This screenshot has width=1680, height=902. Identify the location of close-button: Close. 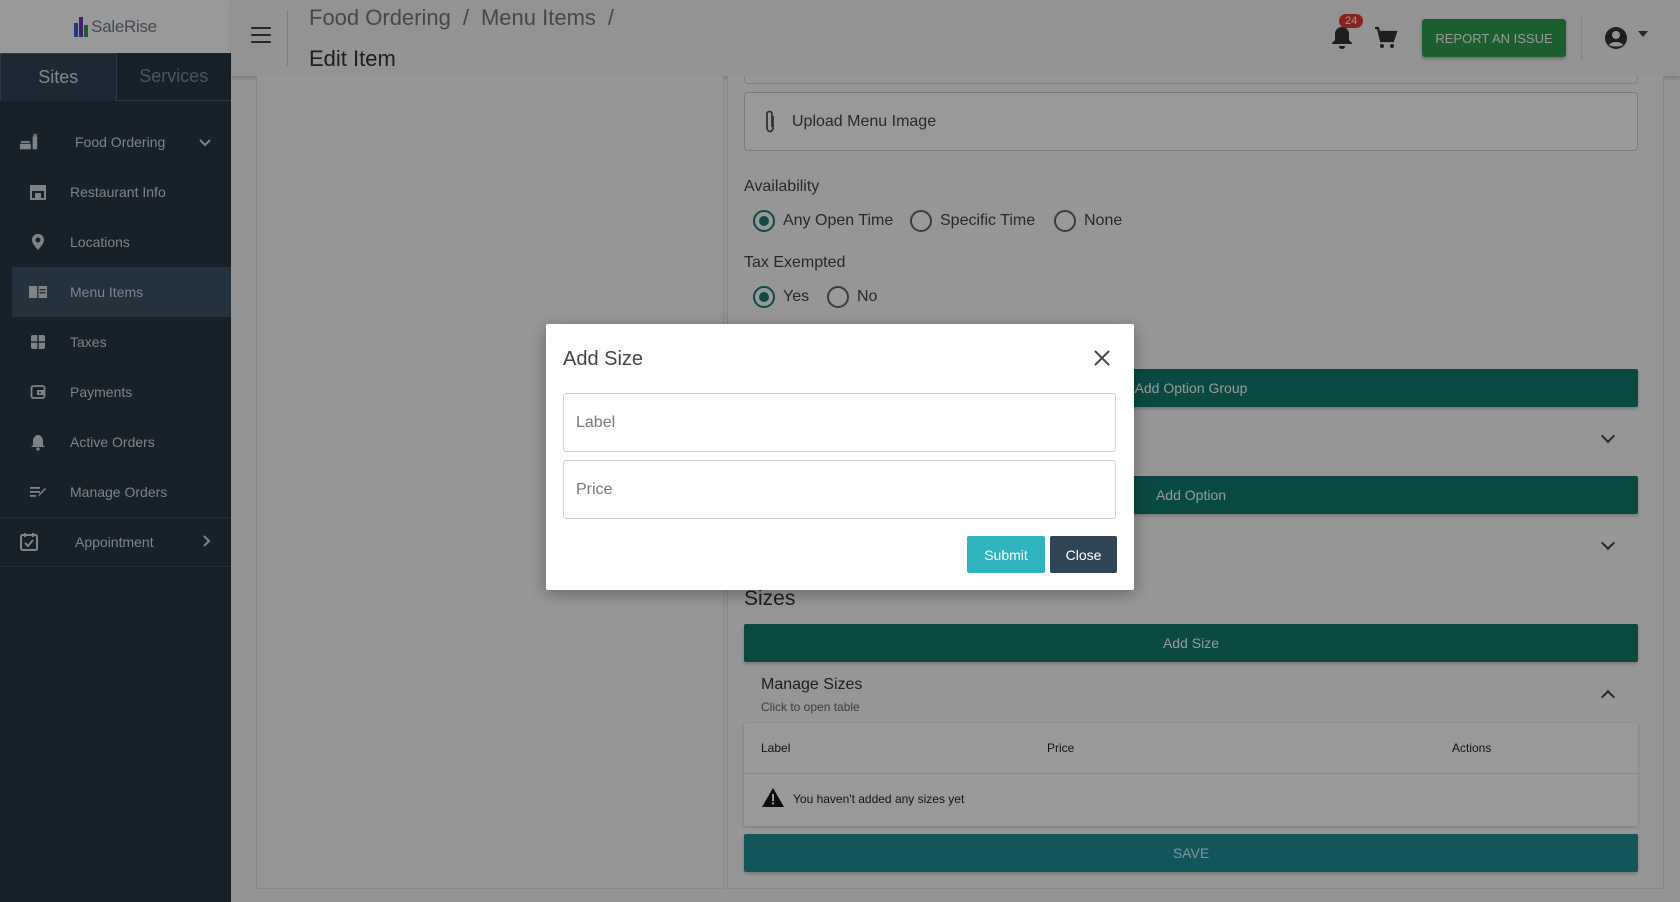
(1083, 554).